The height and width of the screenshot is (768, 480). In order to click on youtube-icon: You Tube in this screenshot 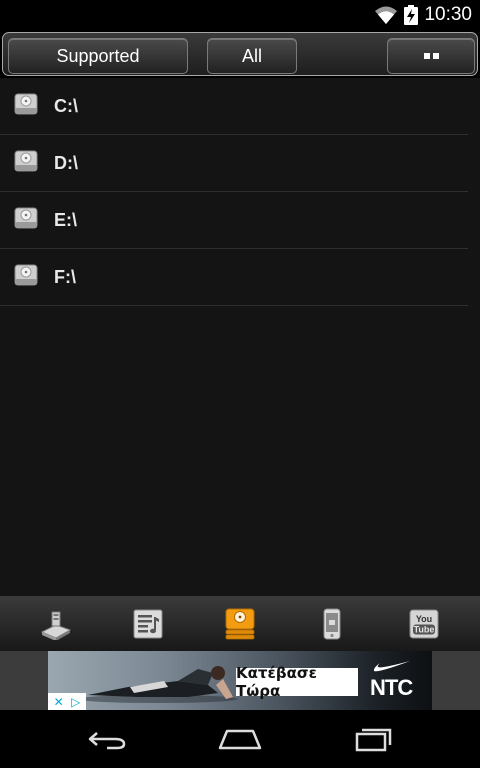, I will do `click(424, 623)`.